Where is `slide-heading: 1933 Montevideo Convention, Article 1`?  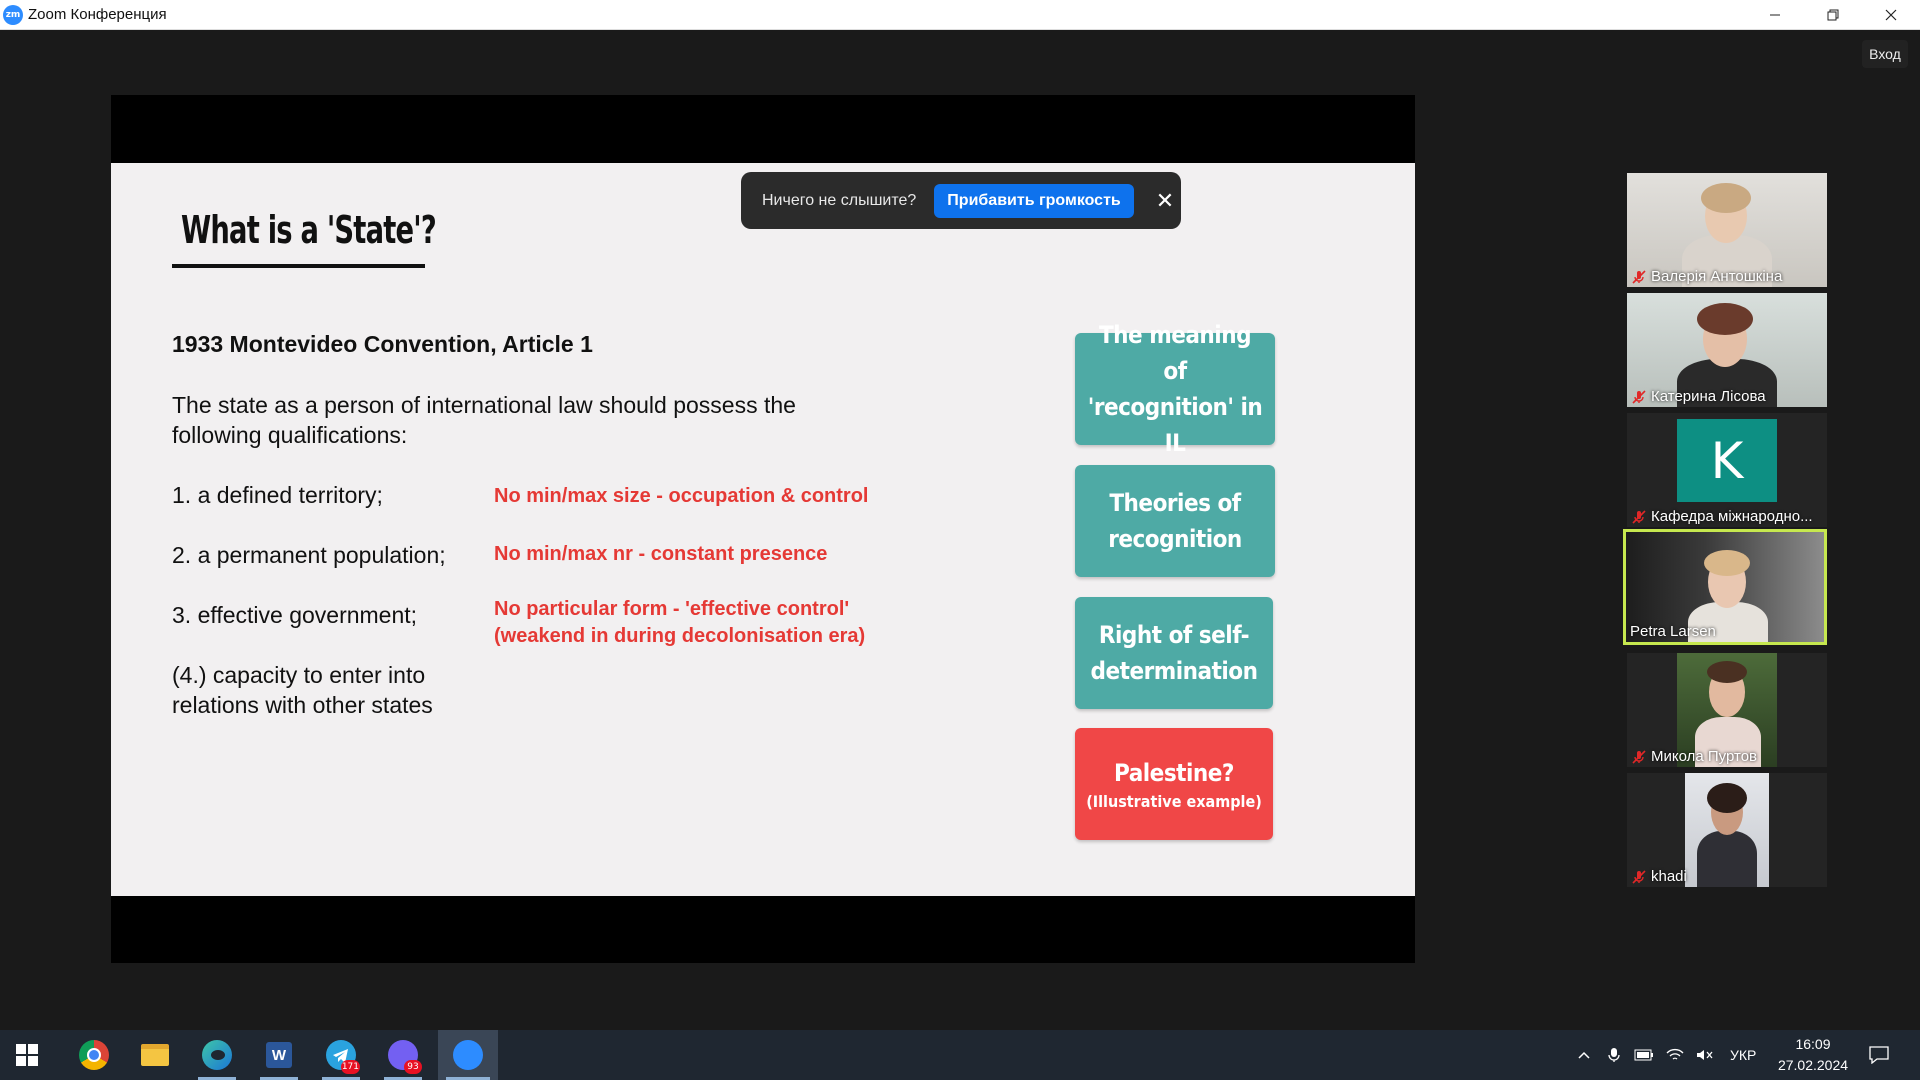 slide-heading: 1933 Montevideo Convention, Article 1 is located at coordinates (382, 344).